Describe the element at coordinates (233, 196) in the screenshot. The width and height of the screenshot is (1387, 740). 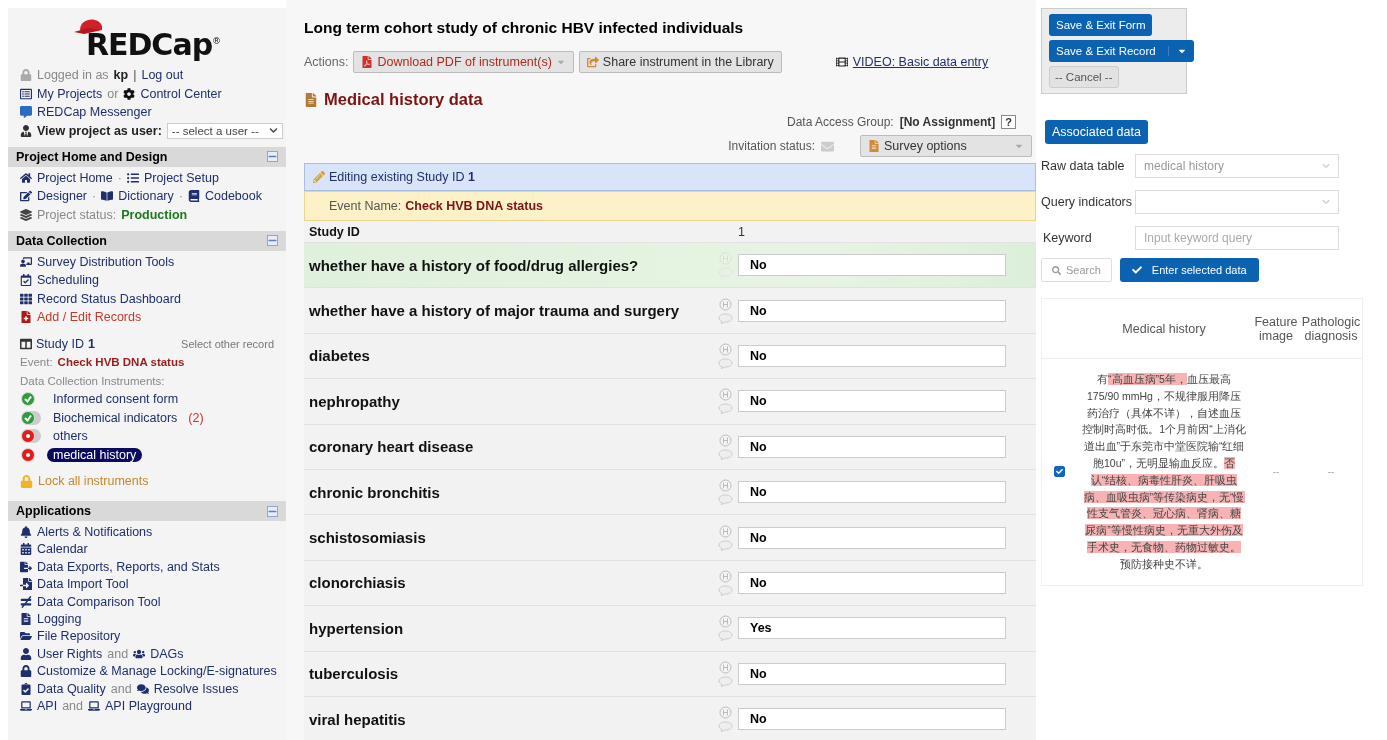
I see `project-link: Codebook` at that location.